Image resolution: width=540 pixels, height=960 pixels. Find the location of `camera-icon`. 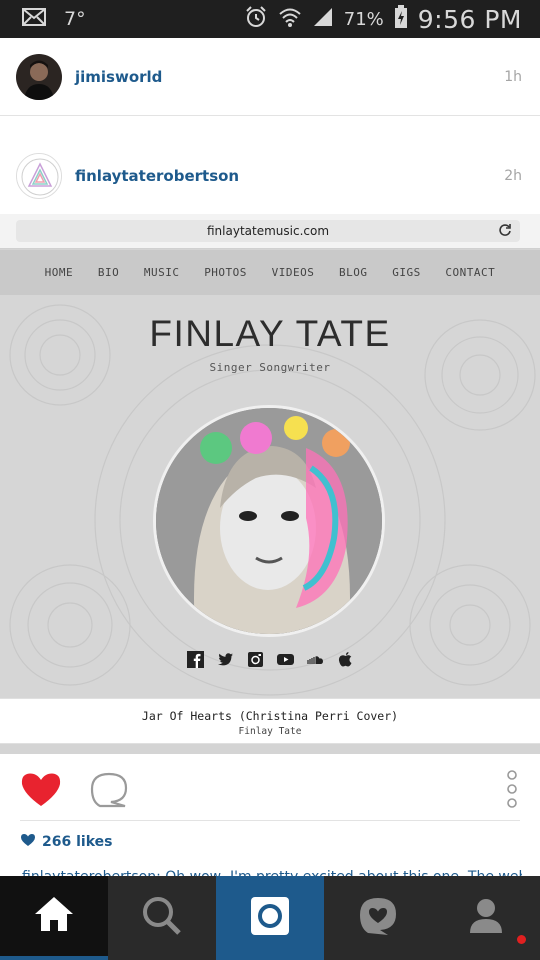

camera-icon is located at coordinates (270, 918).